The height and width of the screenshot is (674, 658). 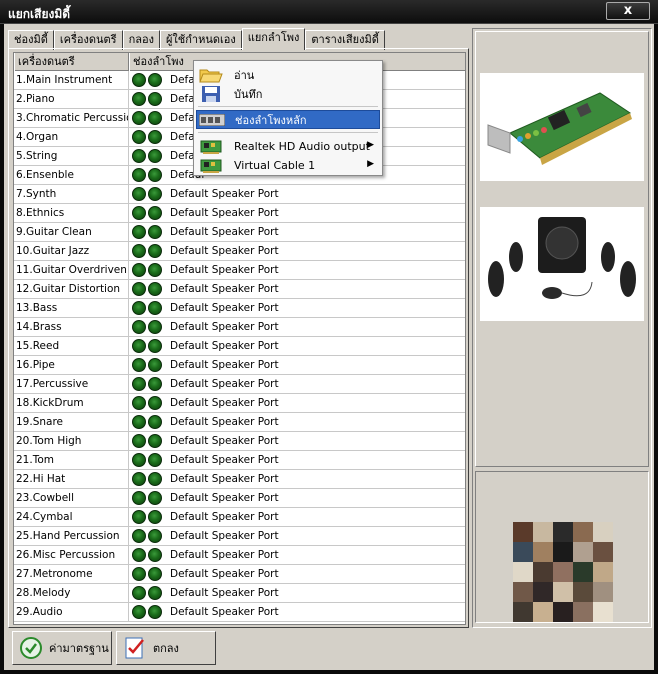 I want to click on instrument-name: 18.KickDrum, so click(x=71, y=403).